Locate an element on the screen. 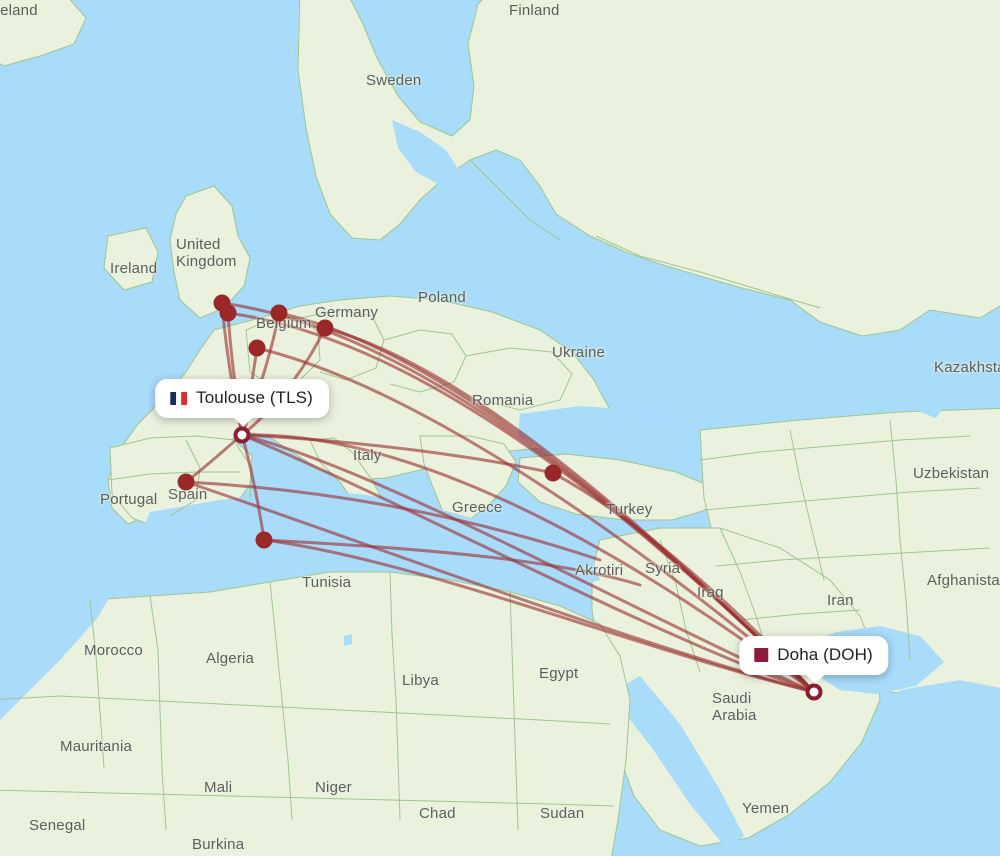  route-tls-mad is located at coordinates (214, 458).